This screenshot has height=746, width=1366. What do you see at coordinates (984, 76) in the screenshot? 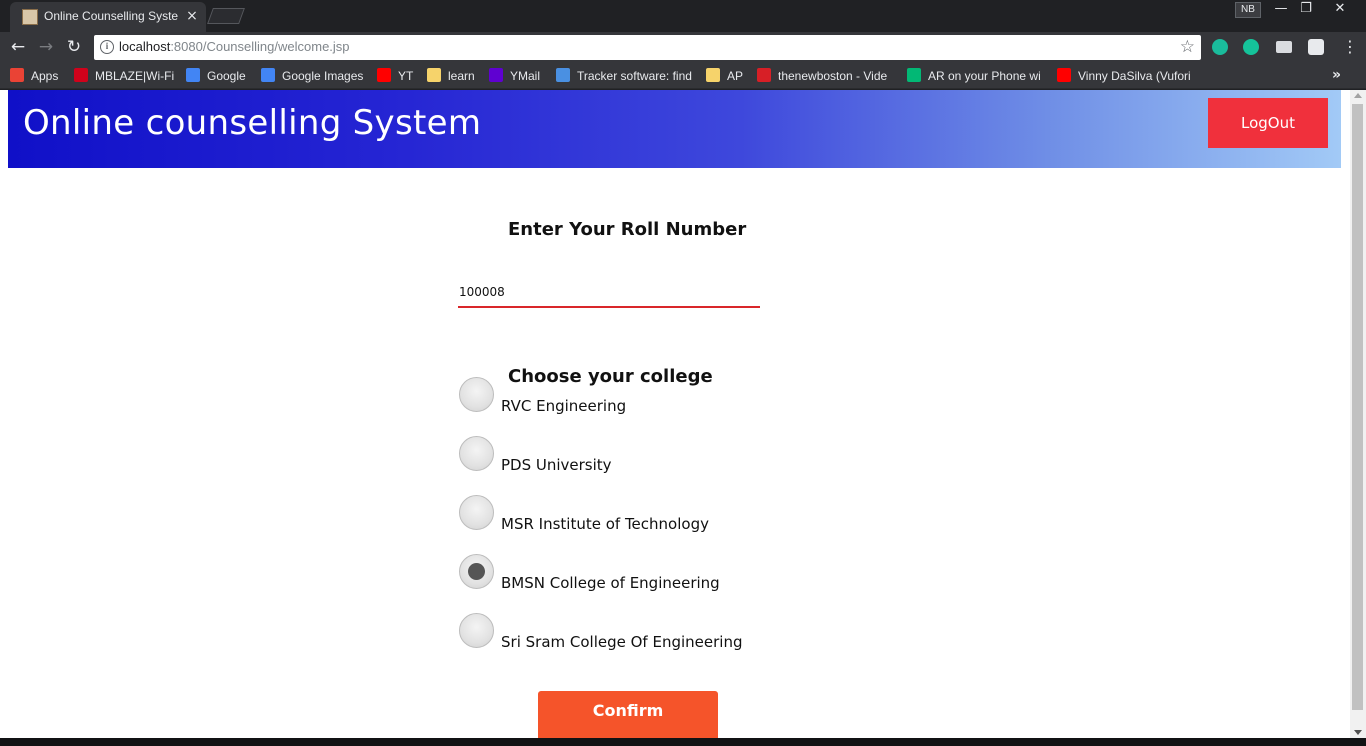
I see `bookmark-label: AR on your Phone wi` at bounding box center [984, 76].